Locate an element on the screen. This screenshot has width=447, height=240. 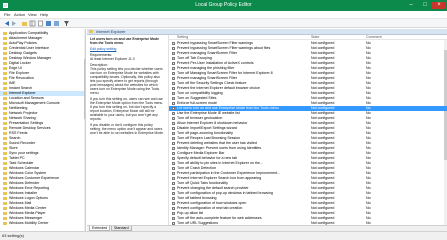
tree-item: Windows Logon Options is located at coordinates (42, 198).